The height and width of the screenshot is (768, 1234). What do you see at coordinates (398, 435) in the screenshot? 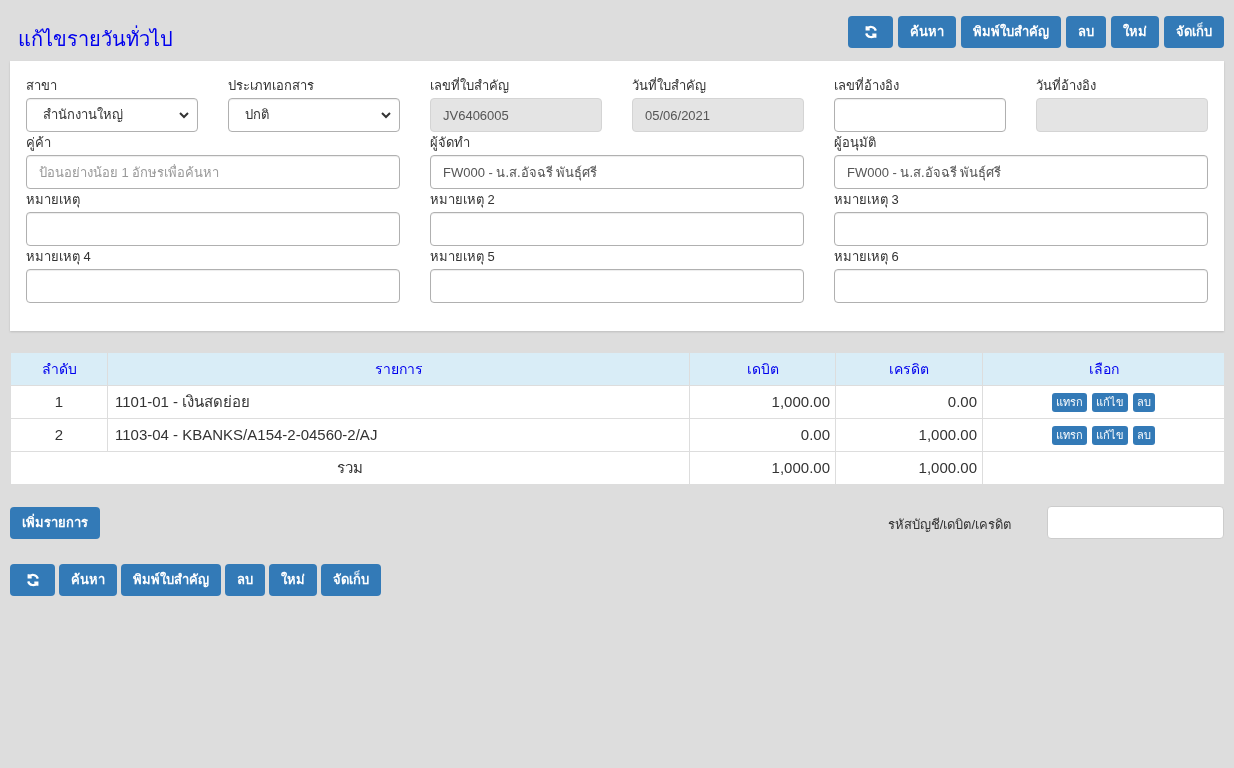
I see `table-cell: 1103-04 - KBANKS/A154-2-04560-2/AJ` at bounding box center [398, 435].